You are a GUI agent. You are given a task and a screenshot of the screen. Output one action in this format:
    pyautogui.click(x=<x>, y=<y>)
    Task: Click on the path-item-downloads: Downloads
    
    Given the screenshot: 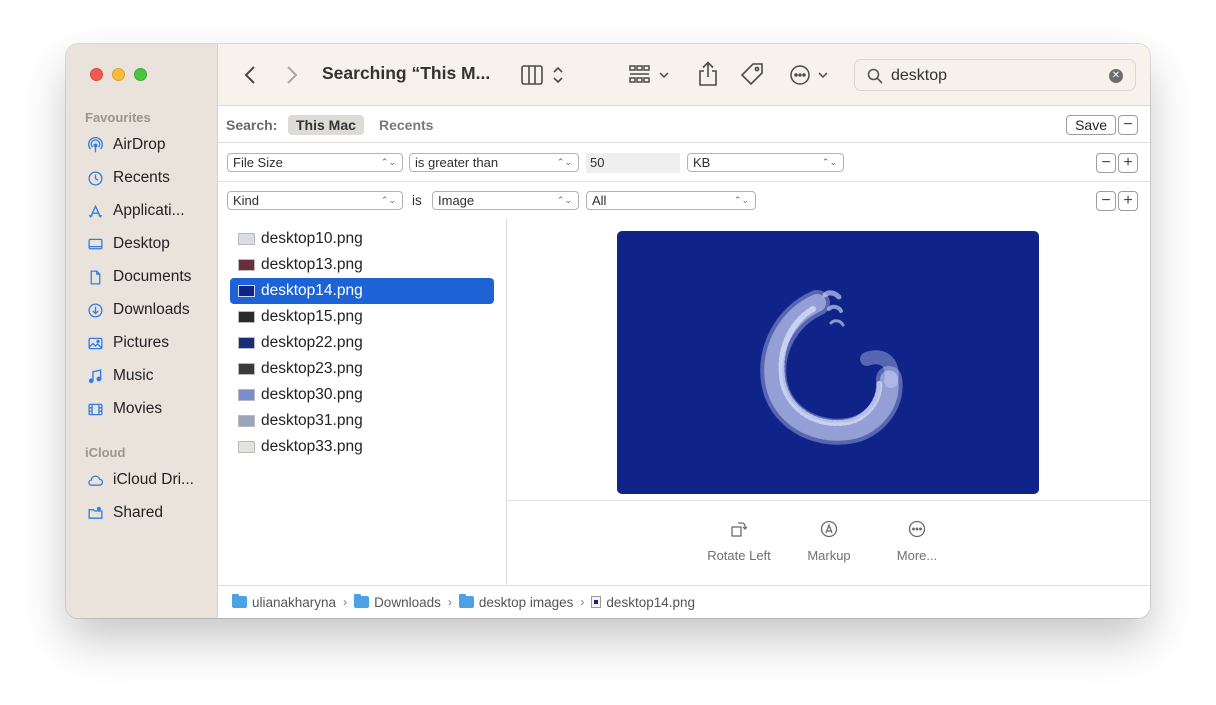 What is the action you would take?
    pyautogui.click(x=397, y=602)
    